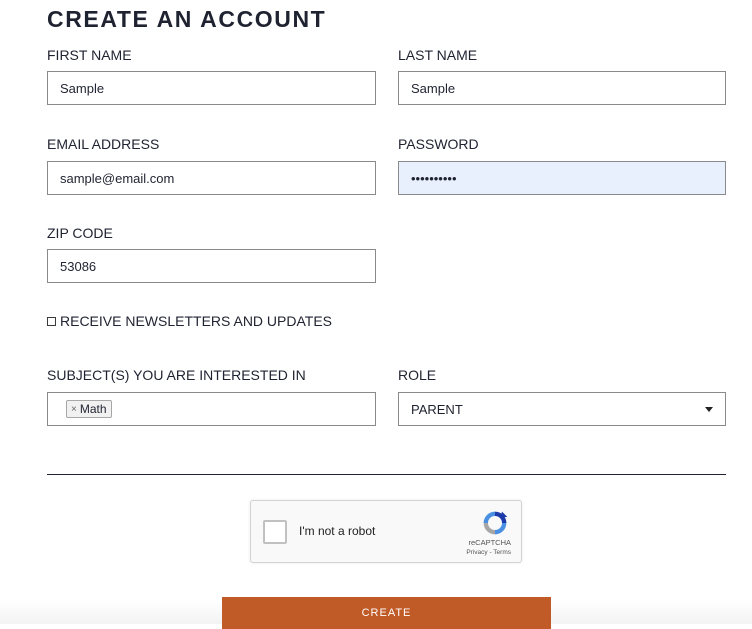  Describe the element at coordinates (103, 144) in the screenshot. I see `email-label: EMAIL ADDRESS` at that location.